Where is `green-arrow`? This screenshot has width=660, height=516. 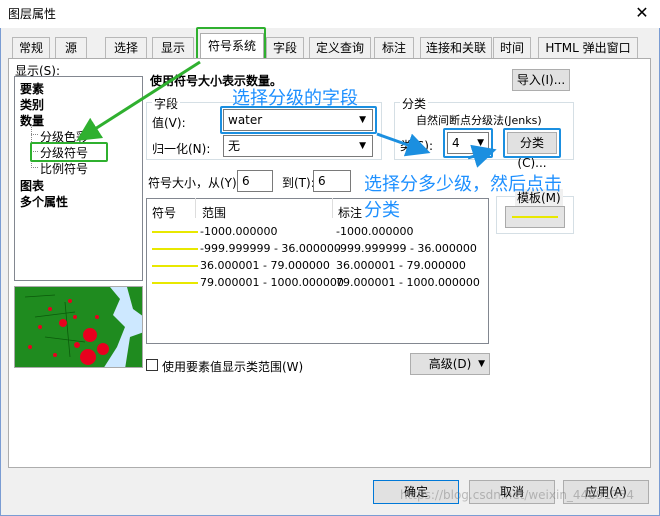 green-arrow is located at coordinates (138, 100).